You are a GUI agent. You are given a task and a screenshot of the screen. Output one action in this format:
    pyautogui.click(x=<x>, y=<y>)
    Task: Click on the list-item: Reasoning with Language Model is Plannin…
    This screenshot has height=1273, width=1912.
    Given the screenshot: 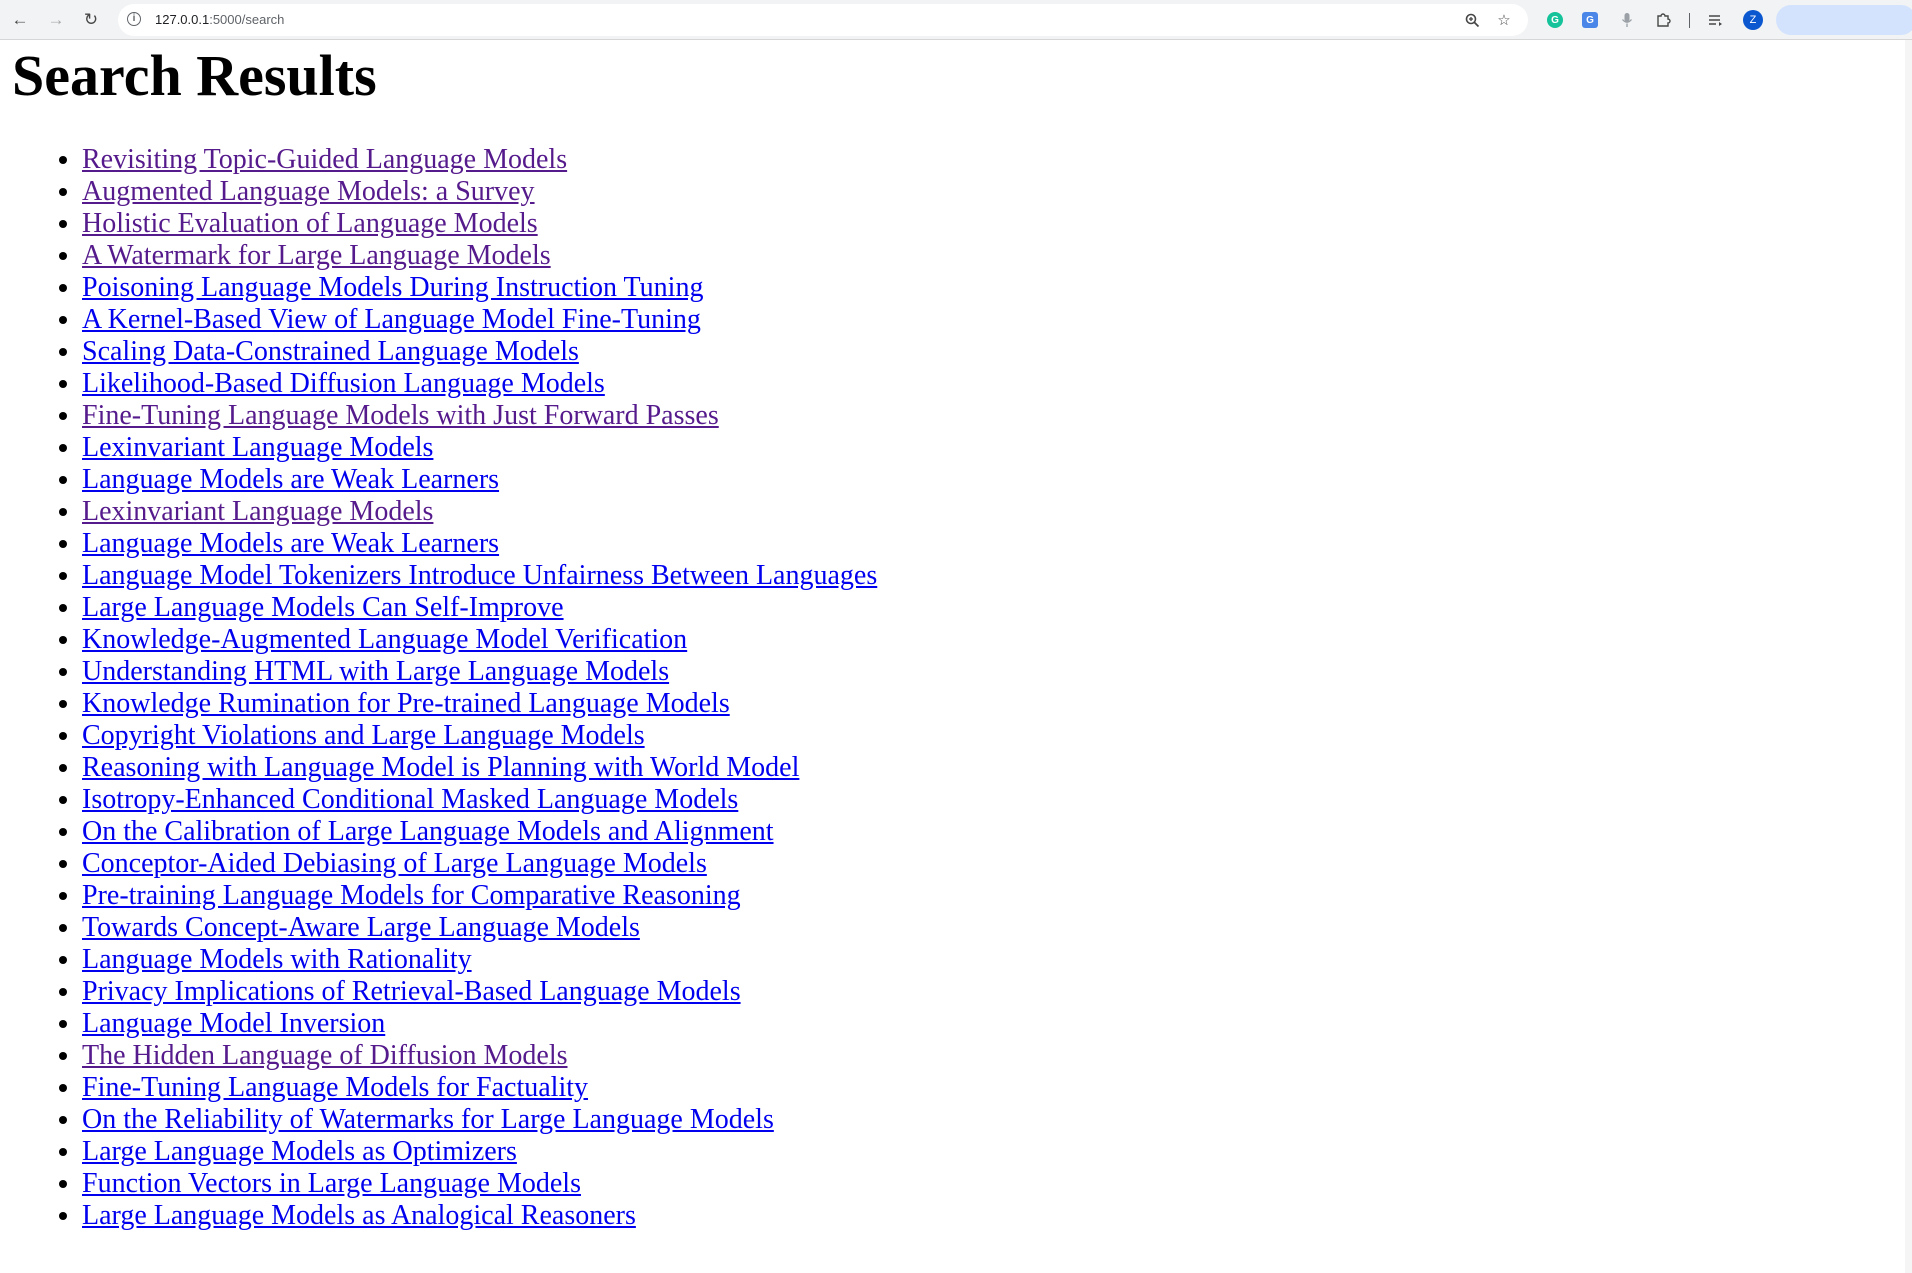 What is the action you would take?
    pyautogui.click(x=479, y=768)
    